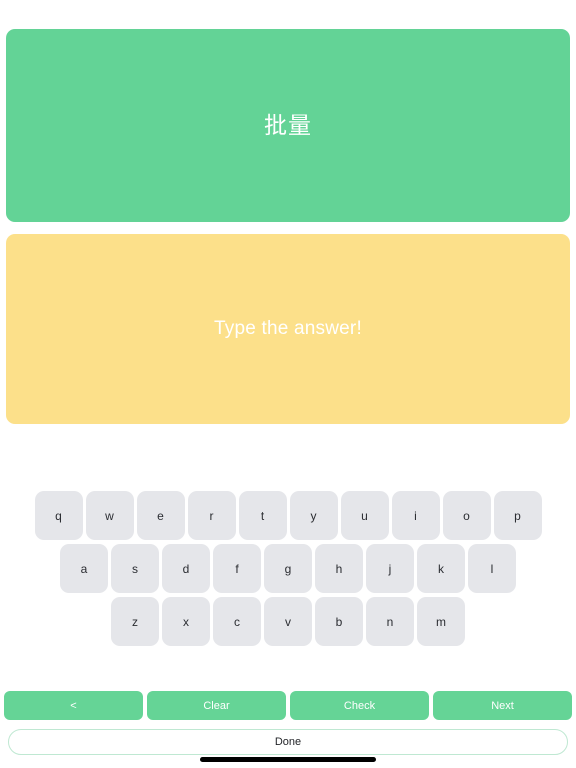  Describe the element at coordinates (415, 515) in the screenshot. I see `key-i: i` at that location.